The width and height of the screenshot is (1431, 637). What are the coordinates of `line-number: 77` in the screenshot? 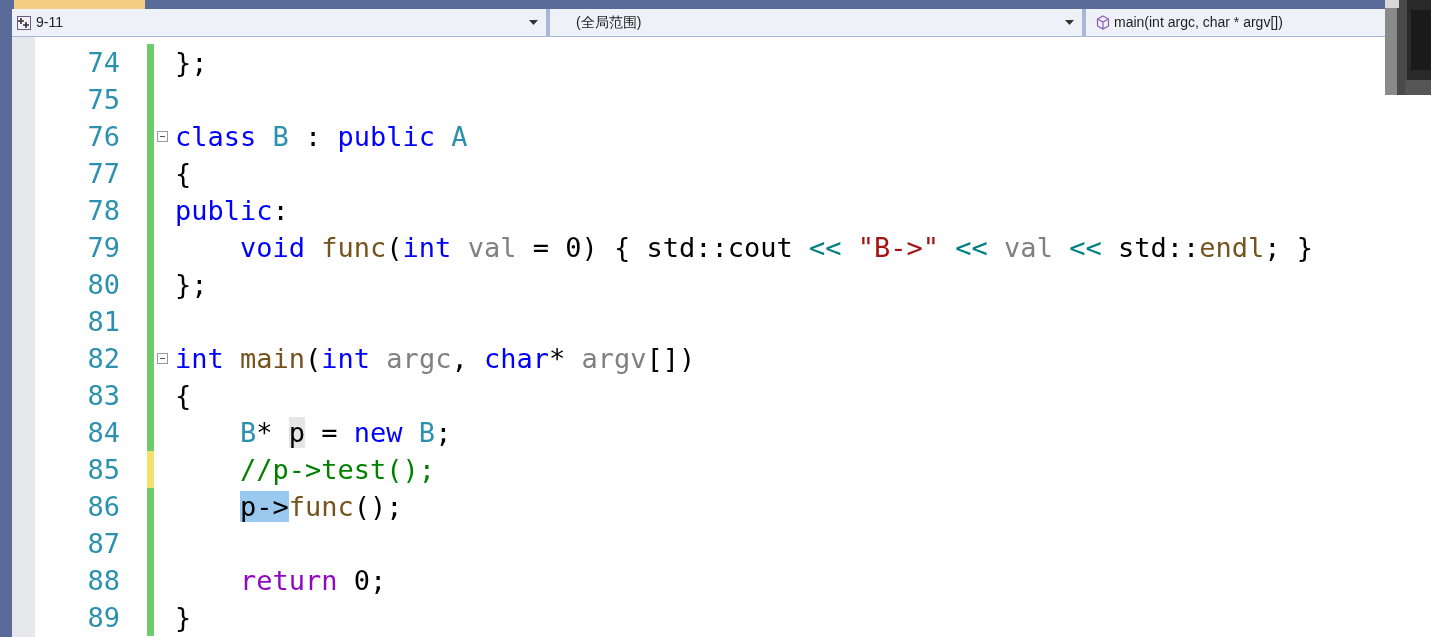 It's located at (103, 174).